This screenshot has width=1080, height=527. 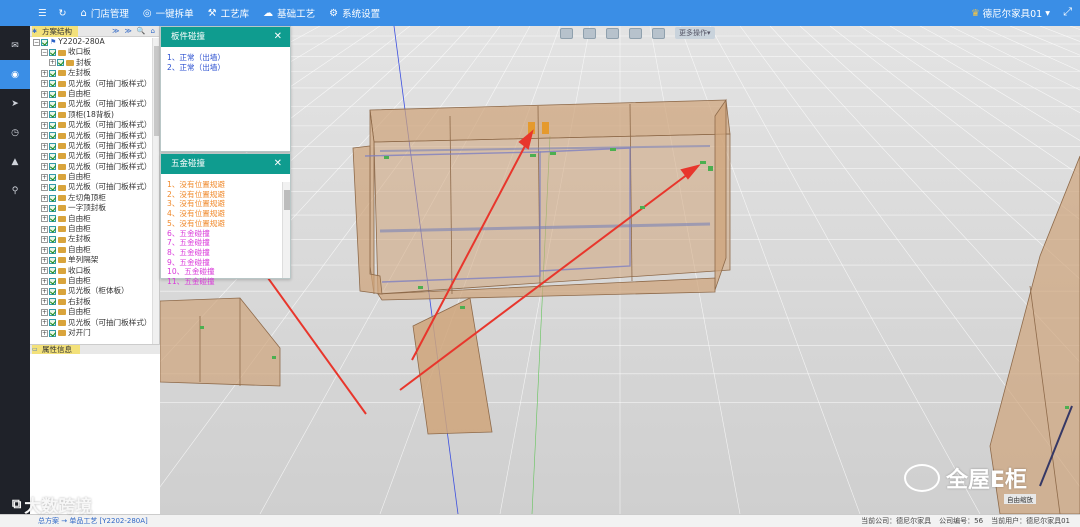 I want to click on collision-item: 4、没有位置规避, so click(x=228, y=214).